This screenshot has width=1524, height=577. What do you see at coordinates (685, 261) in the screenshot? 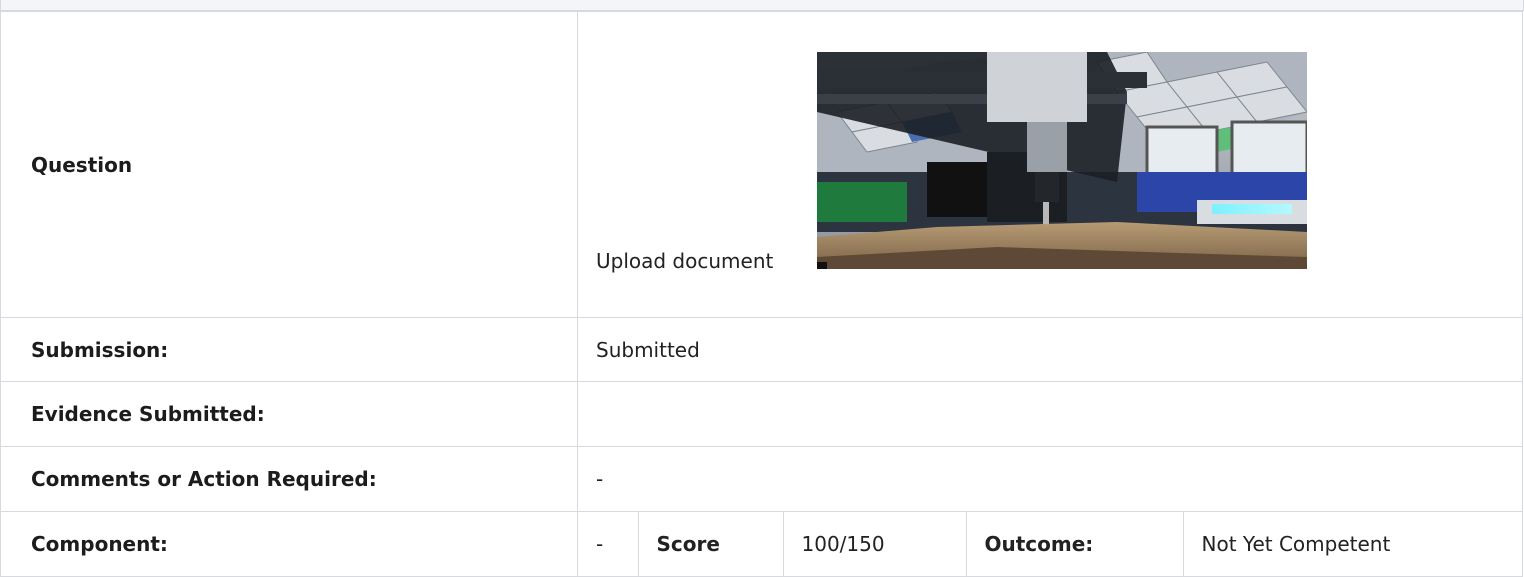
I see `upload-document-text: Upload document` at bounding box center [685, 261].